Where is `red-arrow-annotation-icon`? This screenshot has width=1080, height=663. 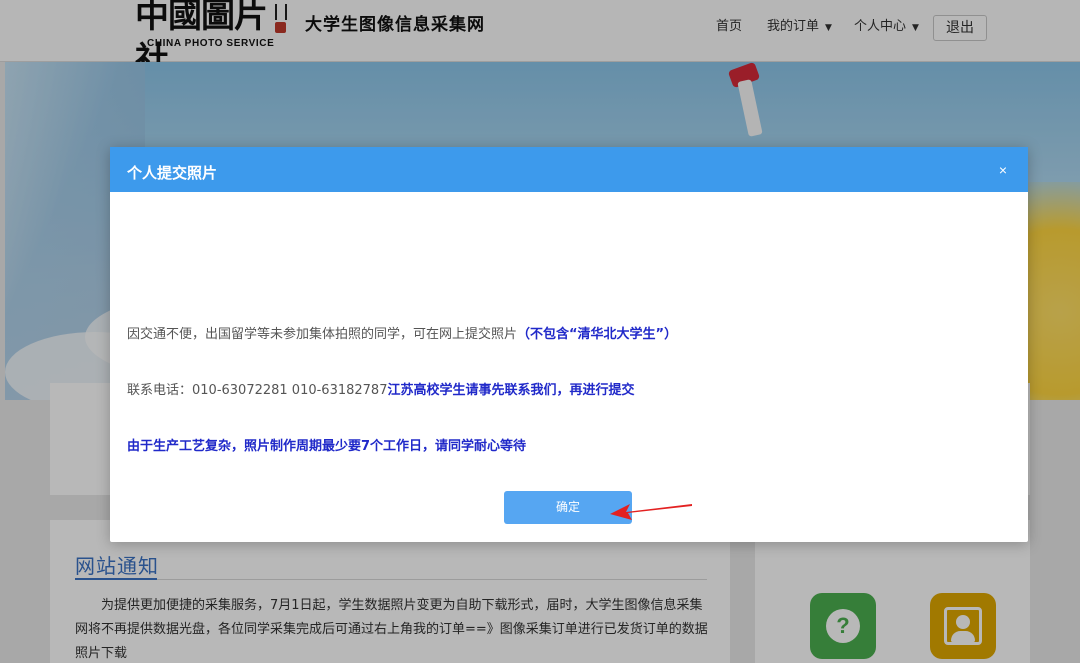 red-arrow-annotation-icon is located at coordinates (651, 512).